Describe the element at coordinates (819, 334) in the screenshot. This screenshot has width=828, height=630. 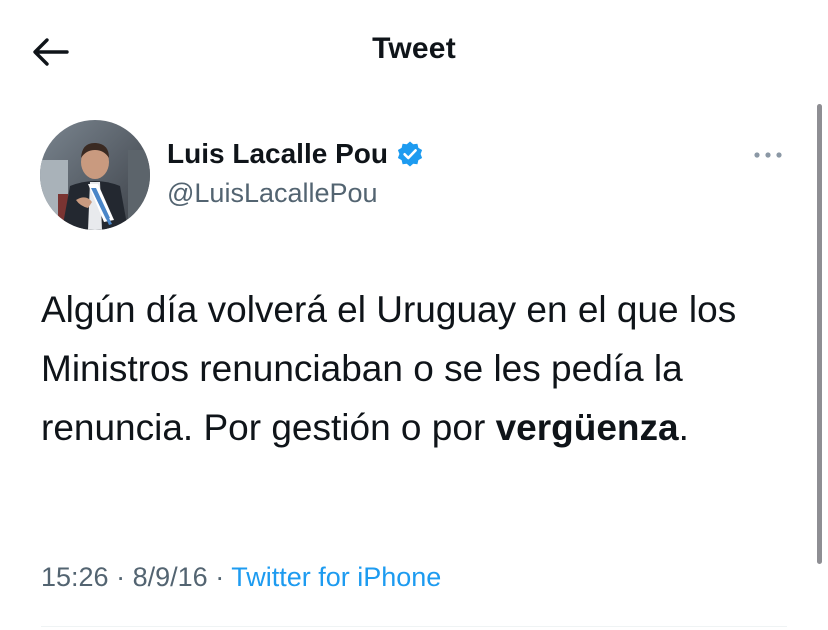
I see `scrollbar` at that location.